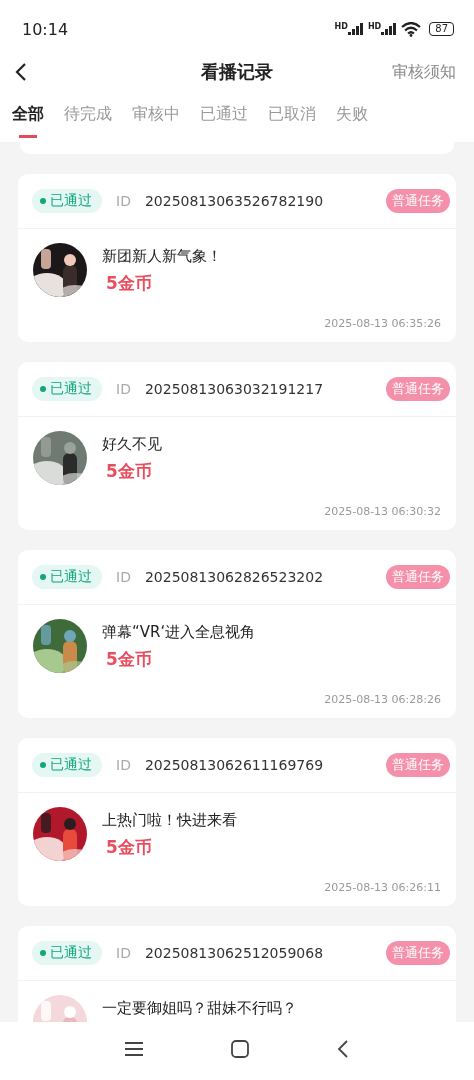 The image size is (474, 1080). What do you see at coordinates (234, 765) in the screenshot?
I see `record-id: 20250813062611169769` at bounding box center [234, 765].